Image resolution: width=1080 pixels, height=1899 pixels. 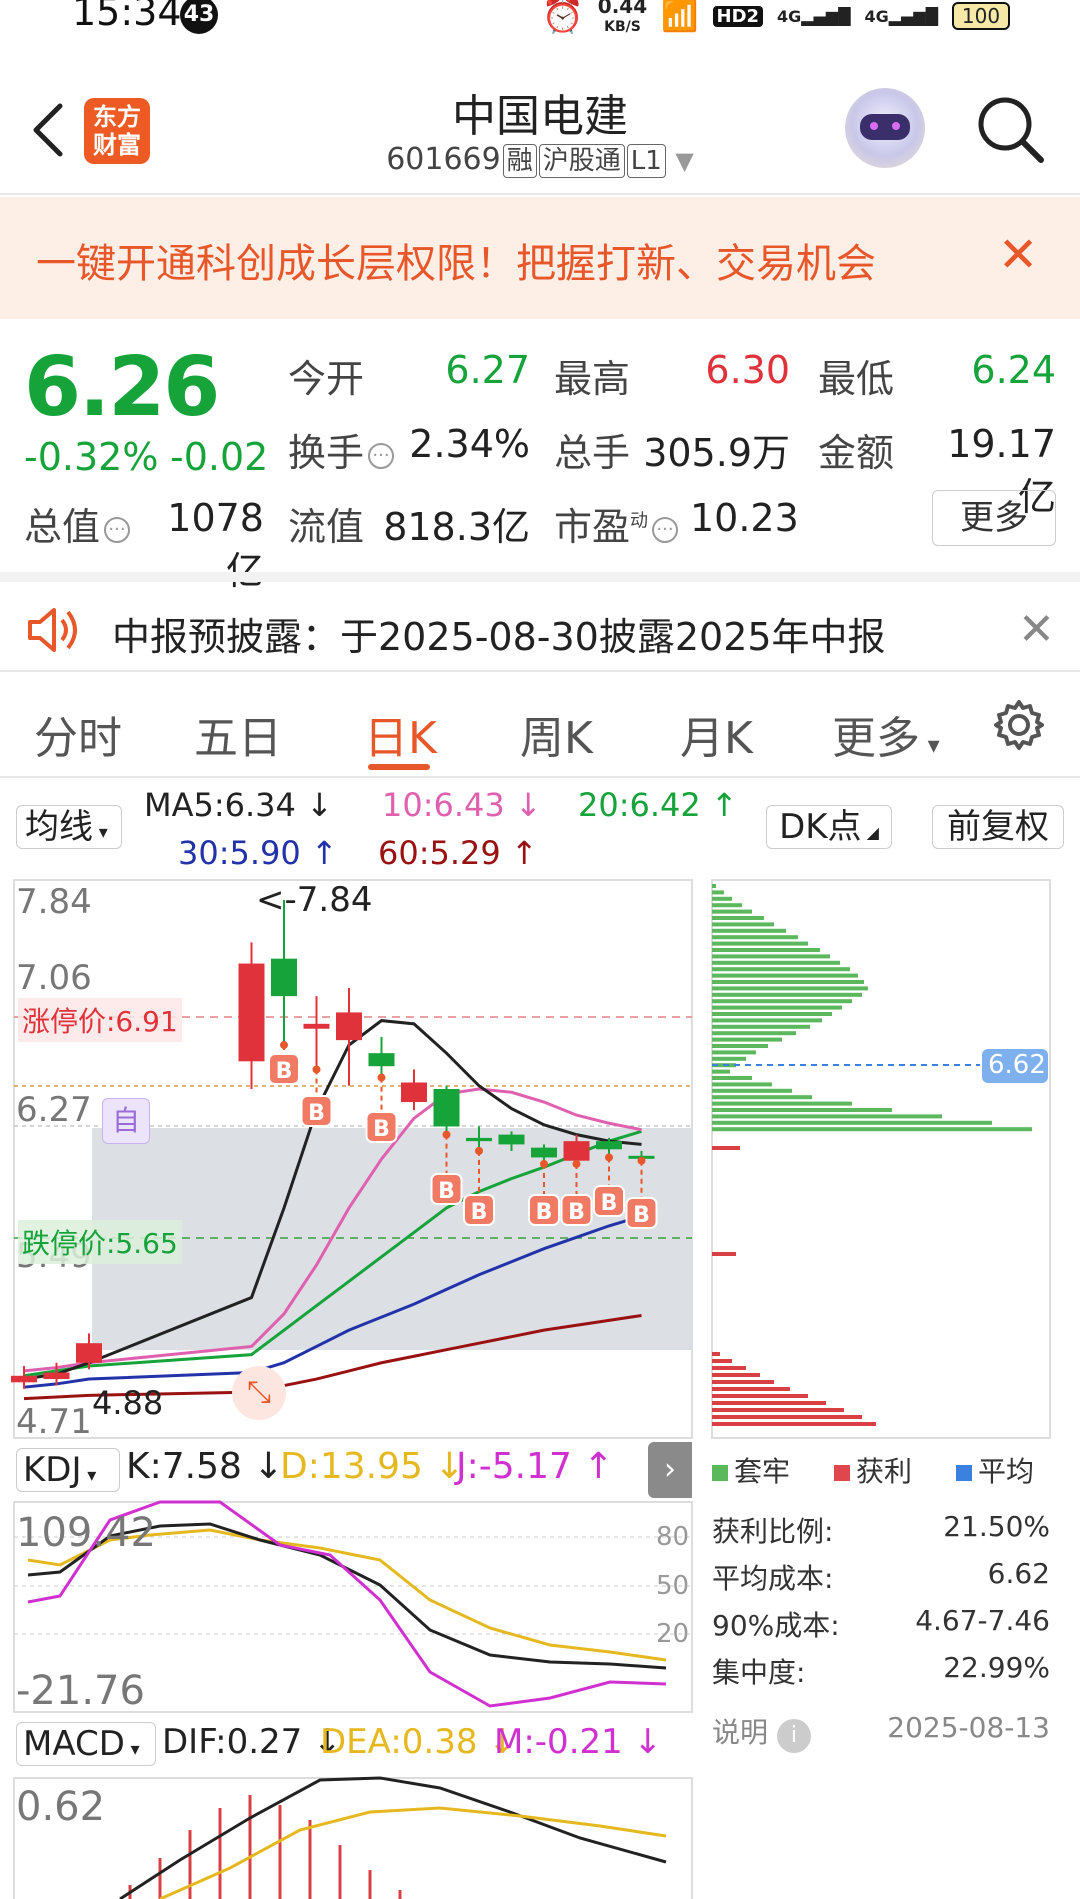 What do you see at coordinates (535, 1466) in the screenshot?
I see `kdj-j-value: J:-5.17 ↑` at bounding box center [535, 1466].